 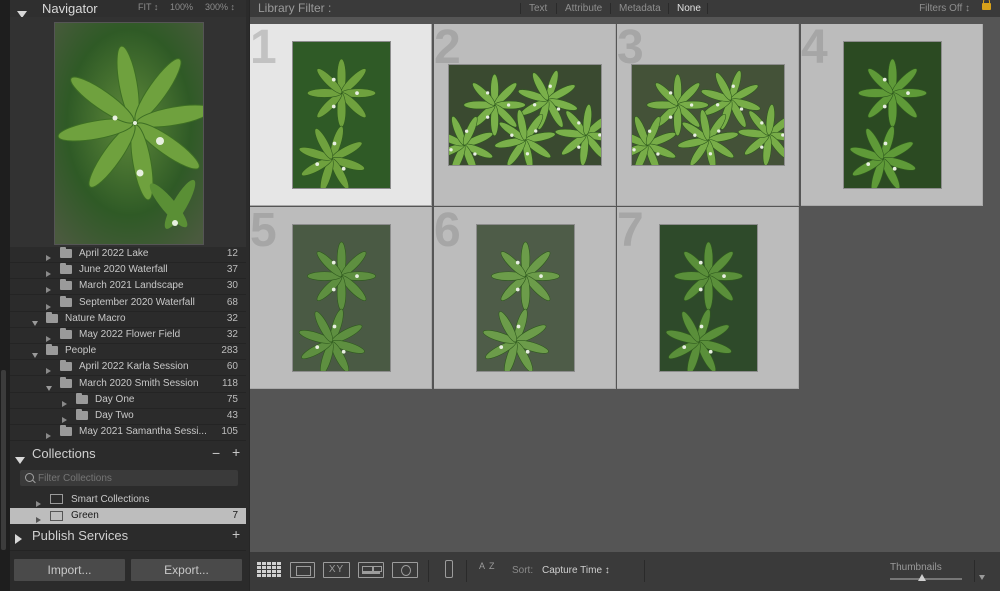 I want to click on folder-count: 75, so click(x=232, y=399).